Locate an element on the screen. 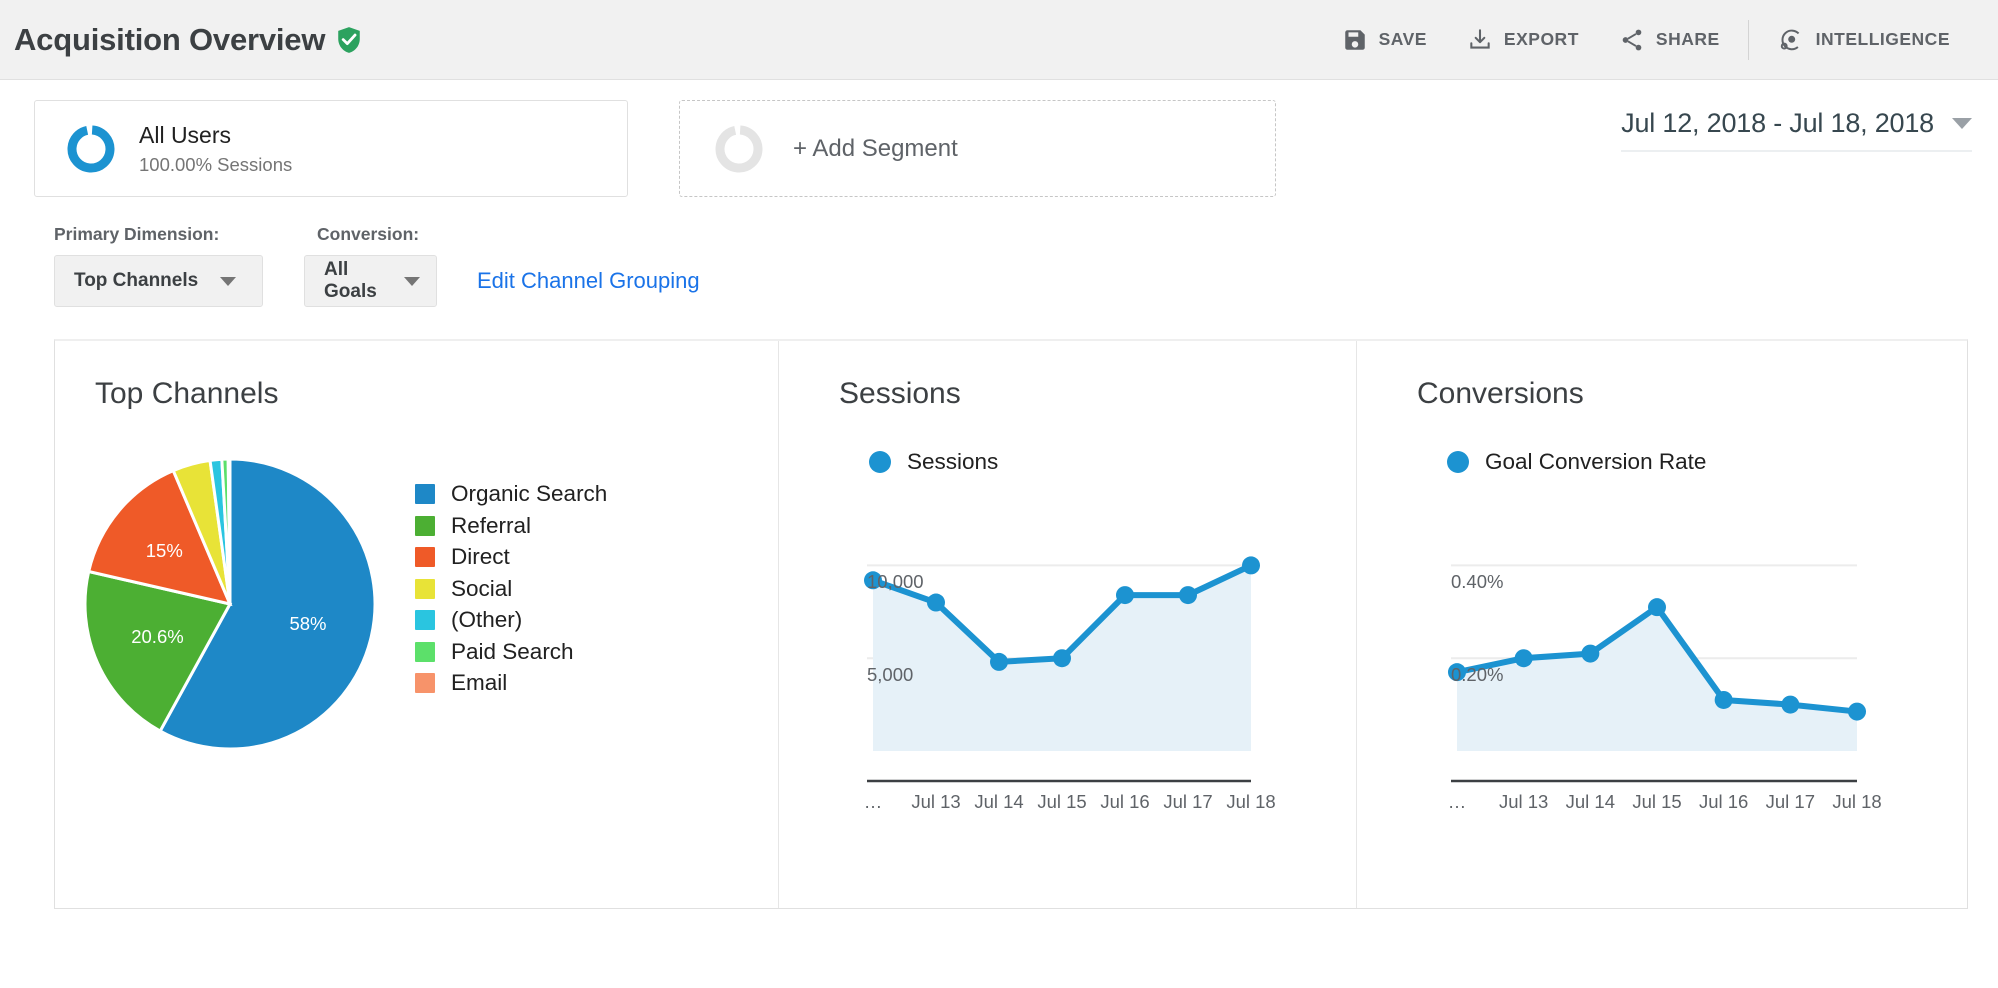 The height and width of the screenshot is (988, 1998). pie-legend-item: Social is located at coordinates (511, 589).